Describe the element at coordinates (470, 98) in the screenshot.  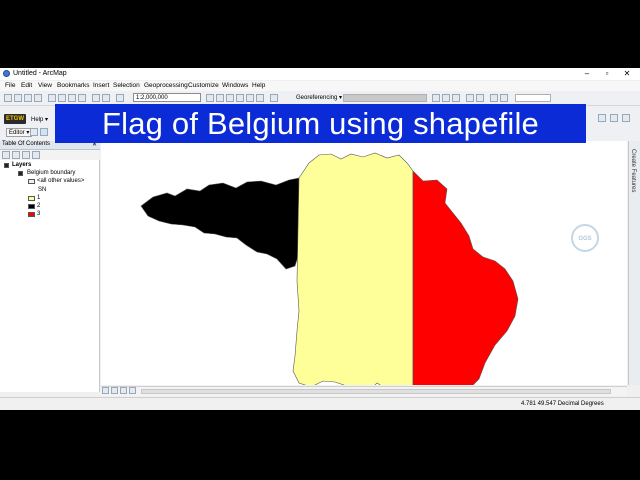
I see `add-control-points-icon` at that location.